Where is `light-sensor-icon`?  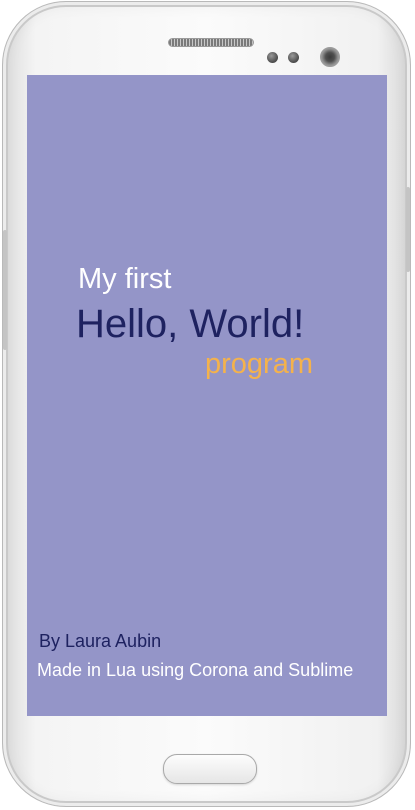 light-sensor-icon is located at coordinates (293, 57).